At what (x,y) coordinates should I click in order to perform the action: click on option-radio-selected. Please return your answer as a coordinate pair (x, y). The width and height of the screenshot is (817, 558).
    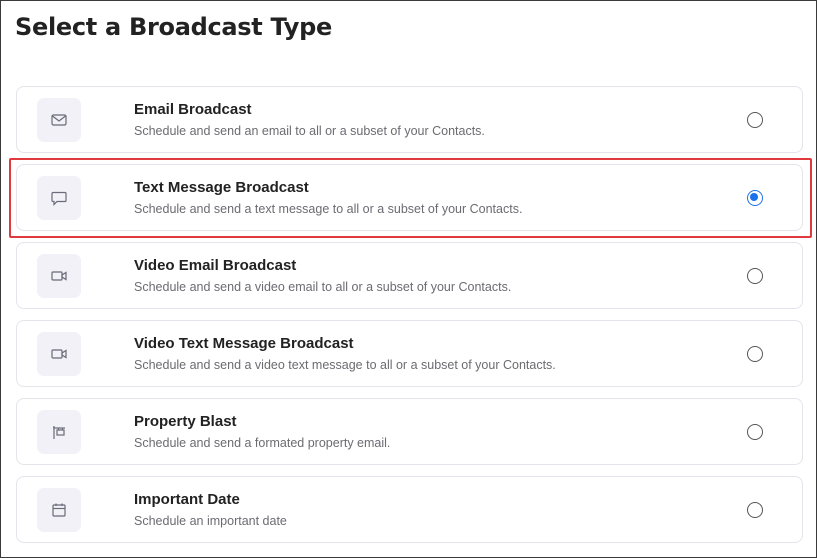
    Looking at the image, I should click on (755, 198).